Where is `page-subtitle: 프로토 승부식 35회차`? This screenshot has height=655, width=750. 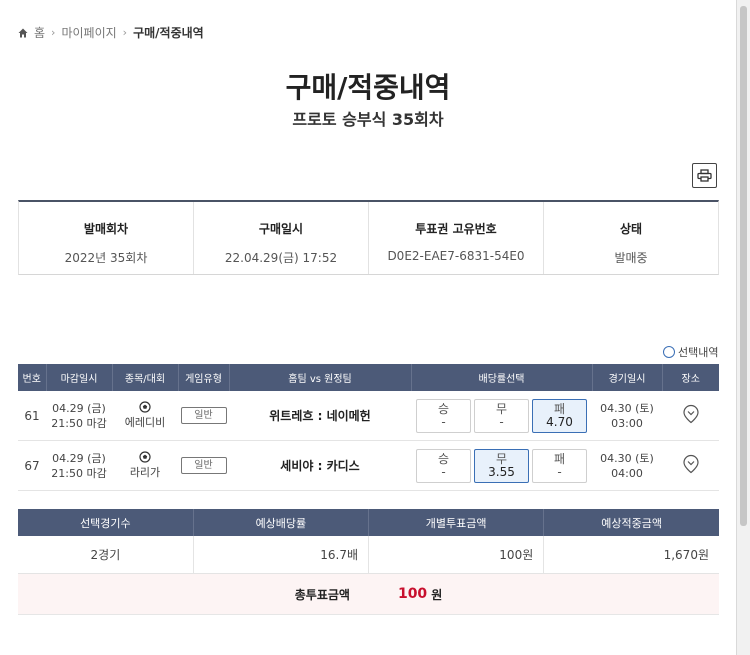
page-subtitle: 프로토 승부식 35회차 is located at coordinates (368, 119).